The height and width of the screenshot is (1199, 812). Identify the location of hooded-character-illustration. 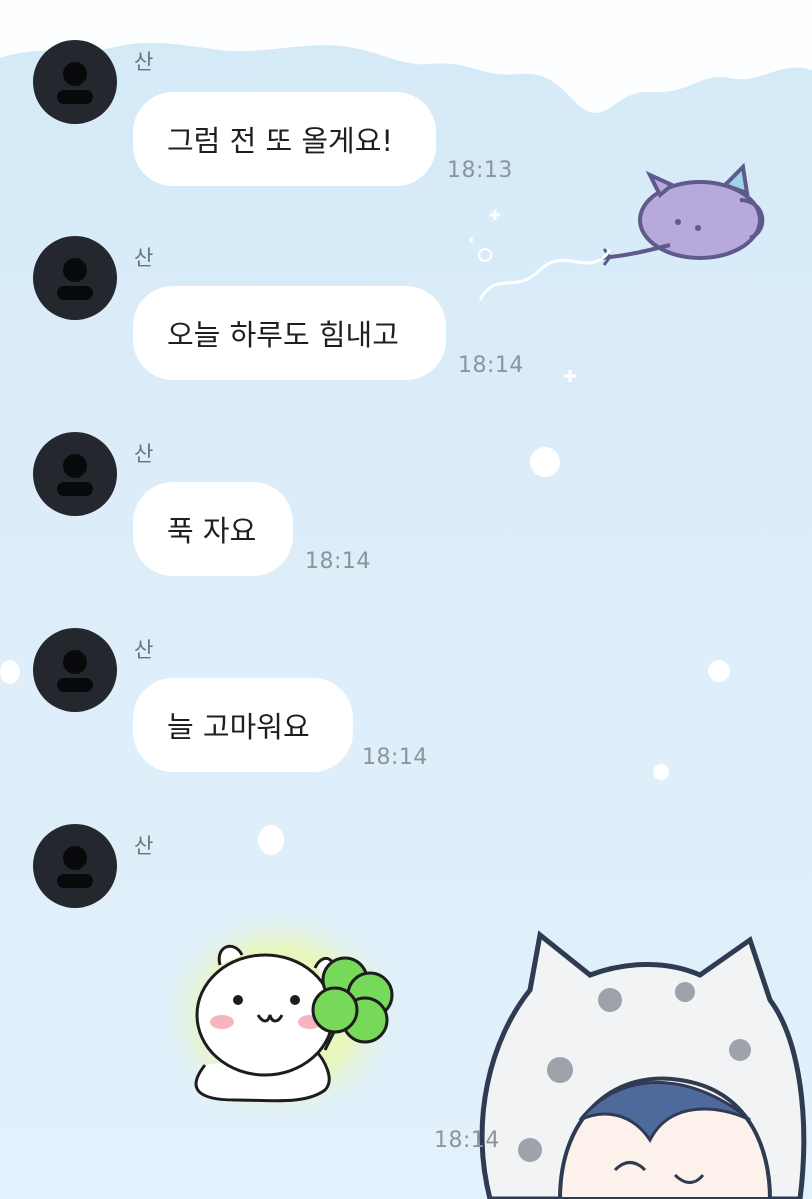
(643, 1064).